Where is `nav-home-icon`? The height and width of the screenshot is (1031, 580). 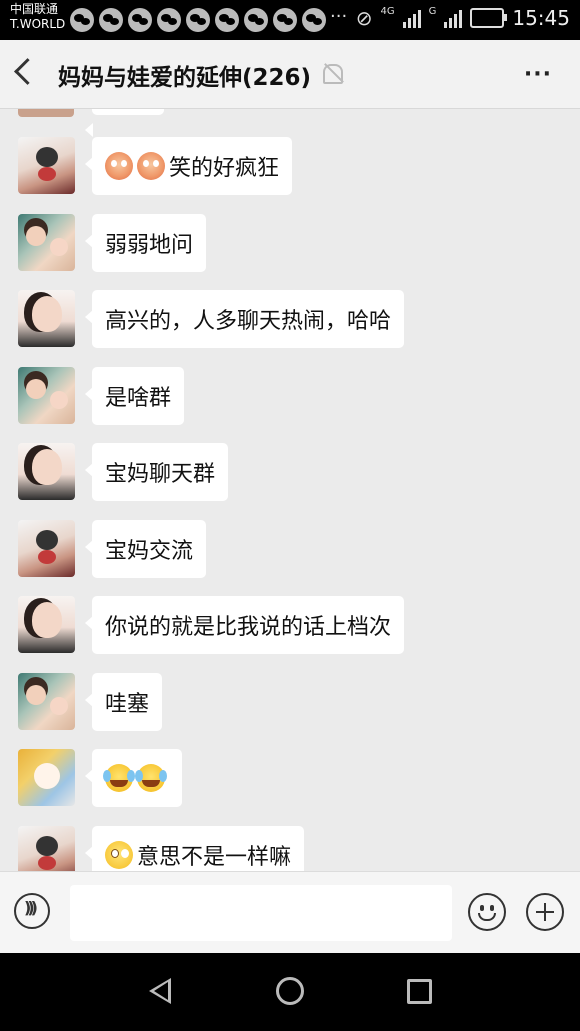 nav-home-icon is located at coordinates (290, 991).